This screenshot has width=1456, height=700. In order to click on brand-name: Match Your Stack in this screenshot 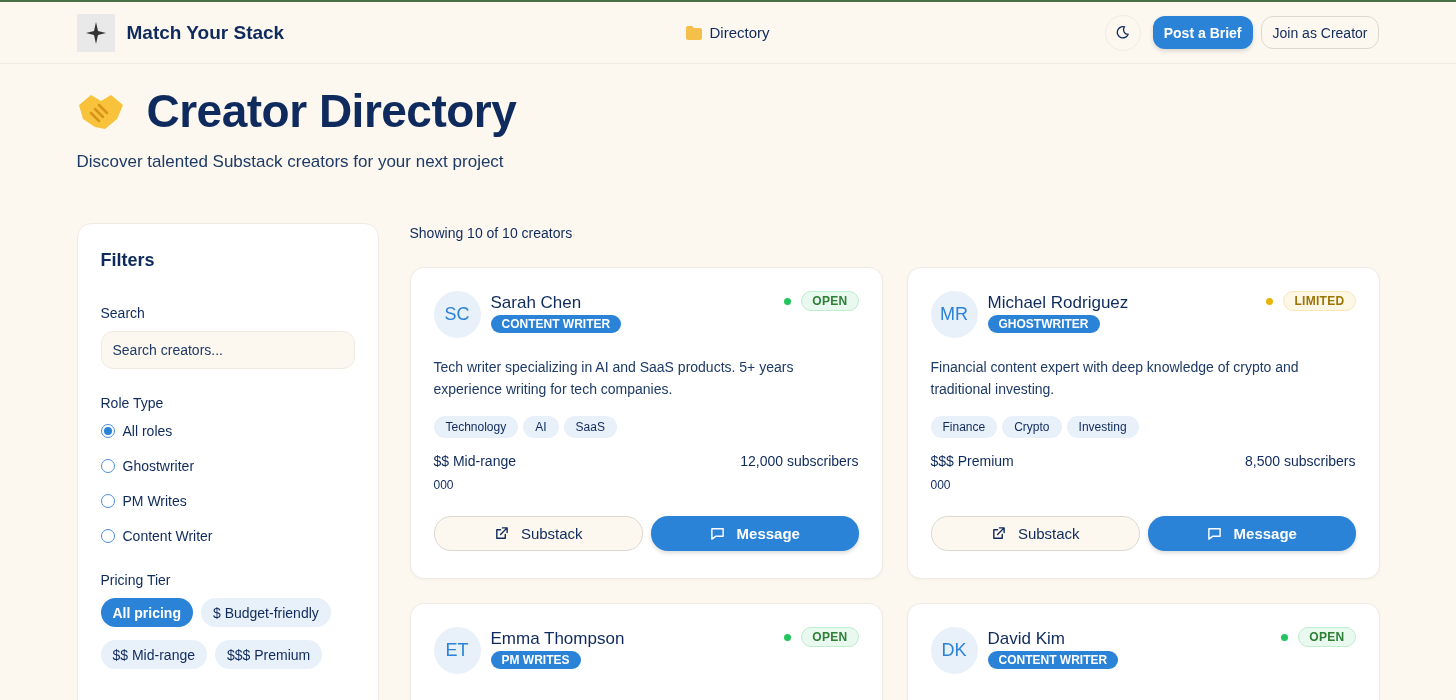, I will do `click(205, 32)`.